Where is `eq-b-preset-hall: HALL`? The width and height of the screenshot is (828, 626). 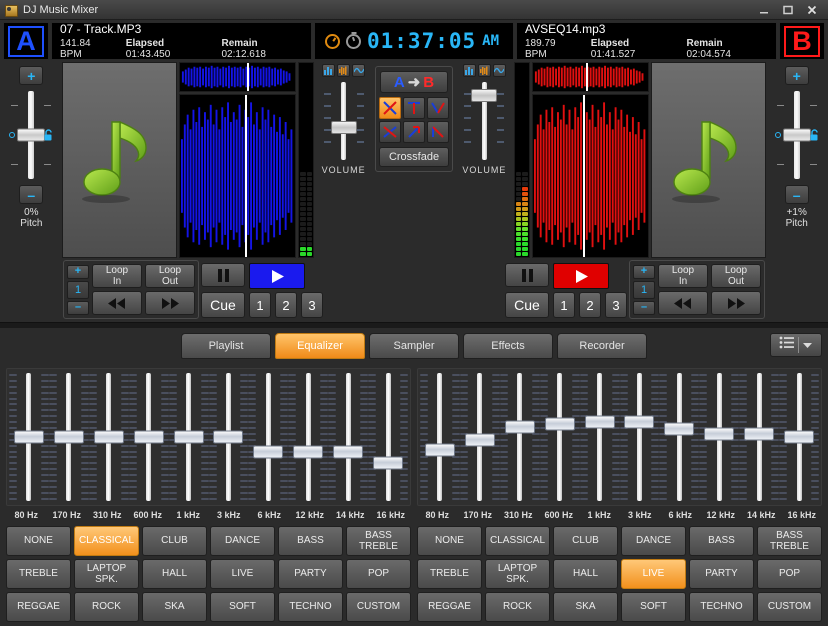
eq-b-preset-hall: HALL is located at coordinates (585, 574).